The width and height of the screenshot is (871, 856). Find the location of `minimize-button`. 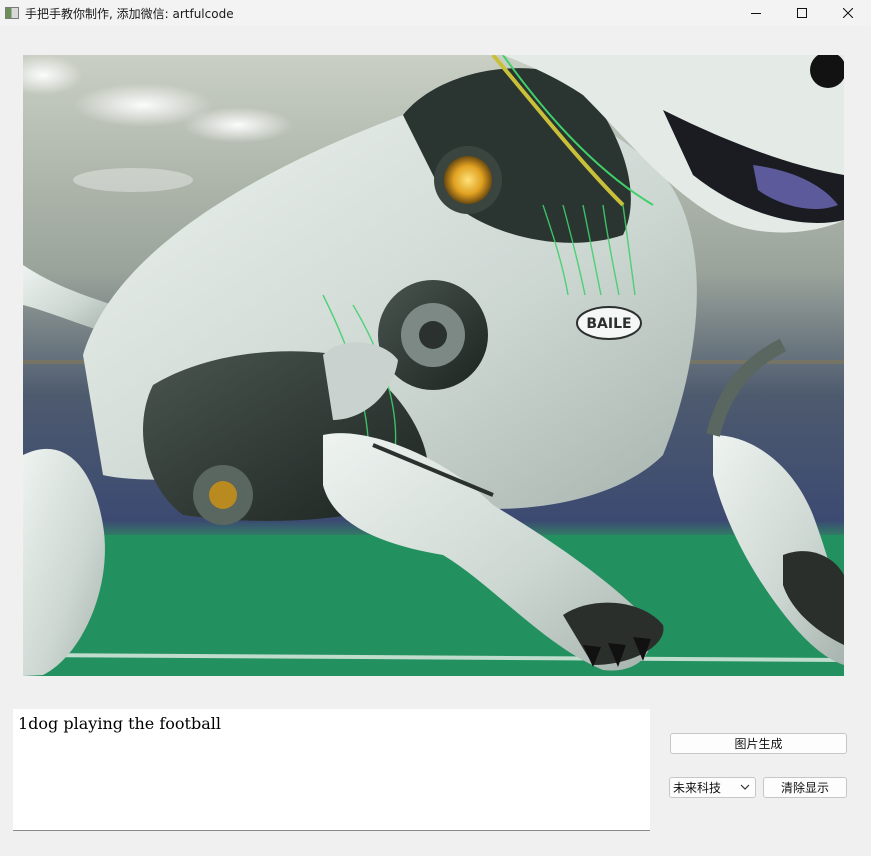

minimize-button is located at coordinates (756, 13).